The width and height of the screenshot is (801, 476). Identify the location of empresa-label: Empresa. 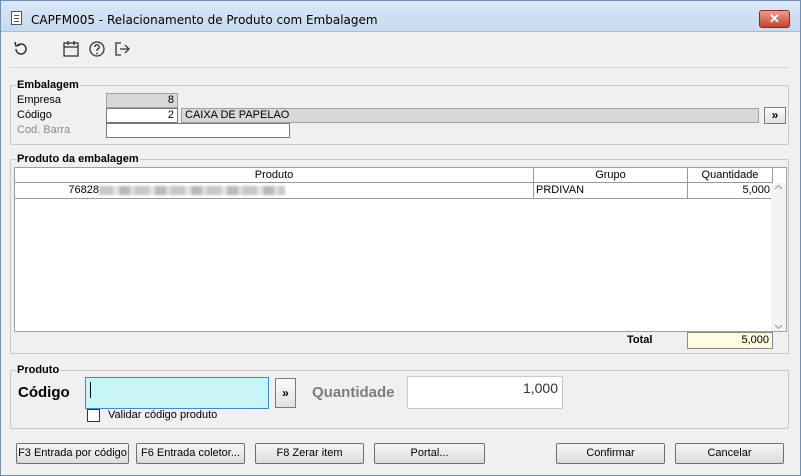
(39, 100).